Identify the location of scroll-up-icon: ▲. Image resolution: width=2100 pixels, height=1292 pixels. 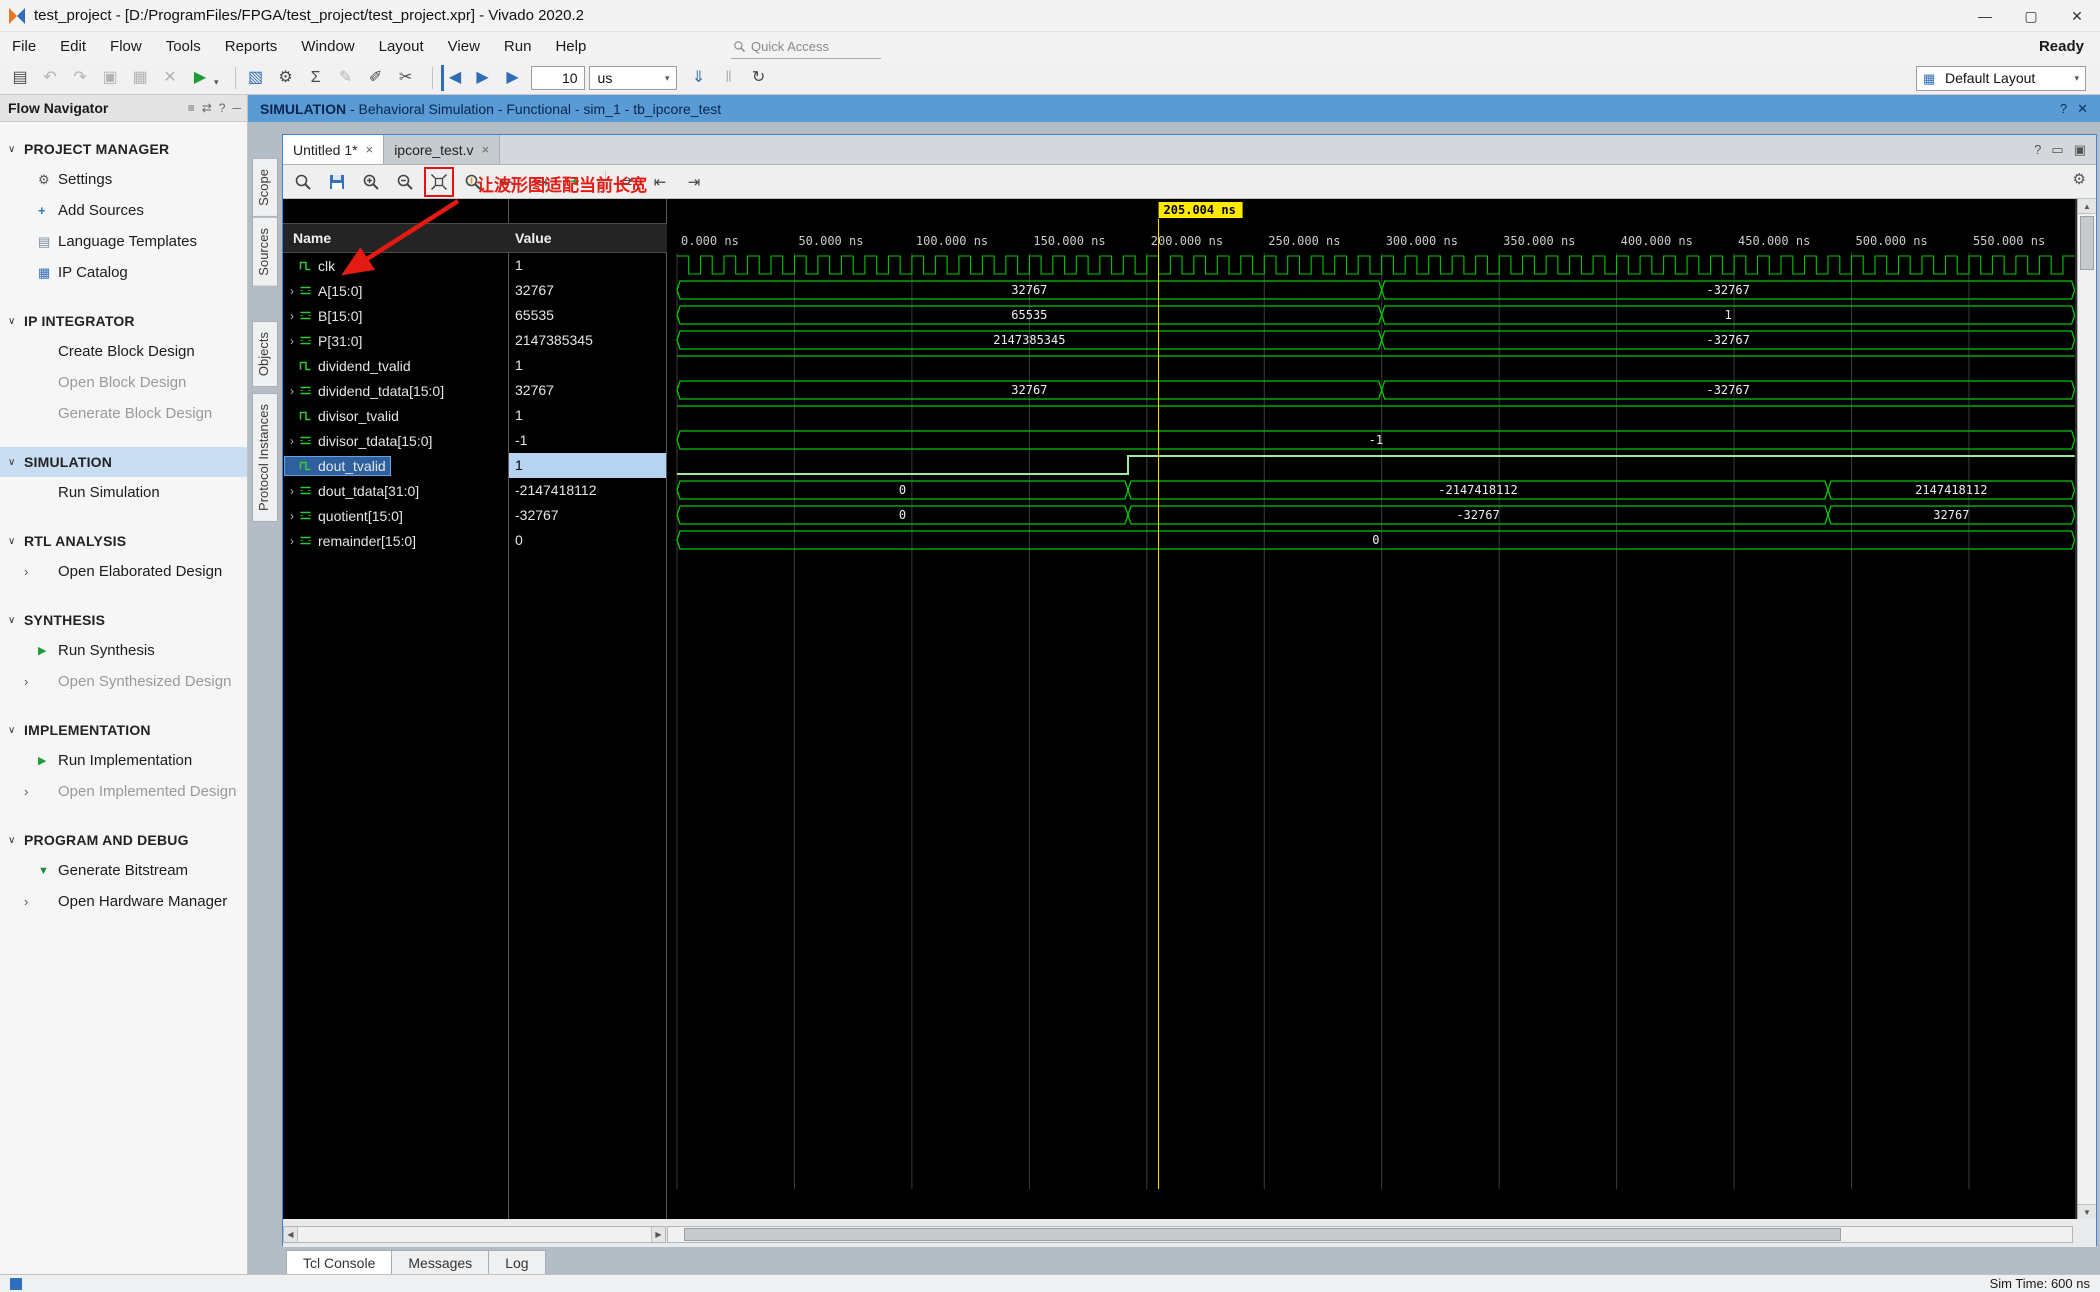
(2087, 206).